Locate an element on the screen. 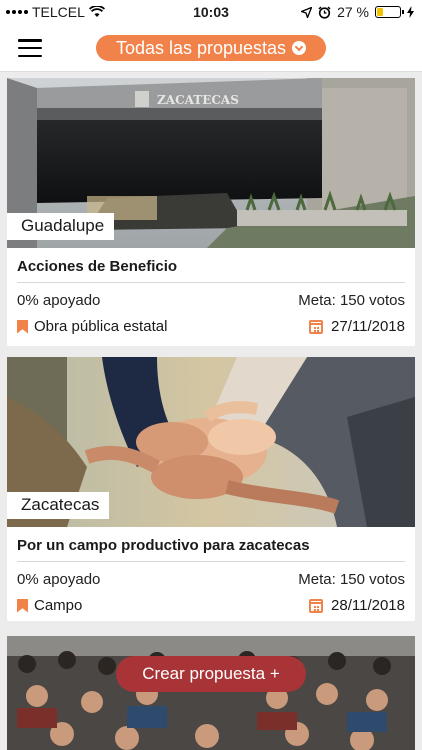  category: Obra pública estatal is located at coordinates (92, 326).